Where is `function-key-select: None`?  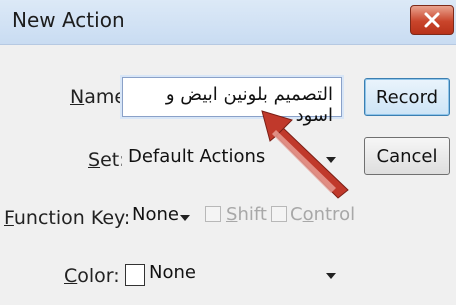 function-key-select: None is located at coordinates (161, 218).